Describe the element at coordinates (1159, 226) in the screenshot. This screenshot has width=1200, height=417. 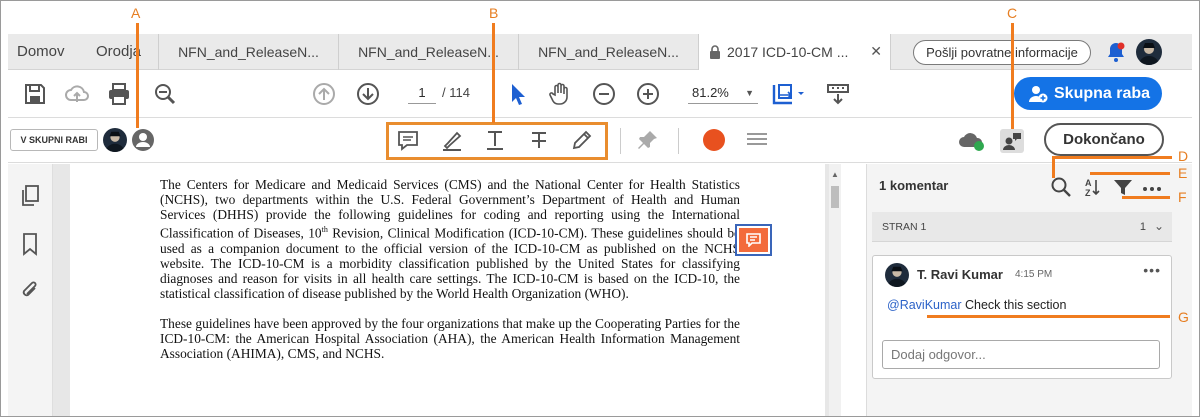
I see `chevron-down-icon: ⌄` at that location.